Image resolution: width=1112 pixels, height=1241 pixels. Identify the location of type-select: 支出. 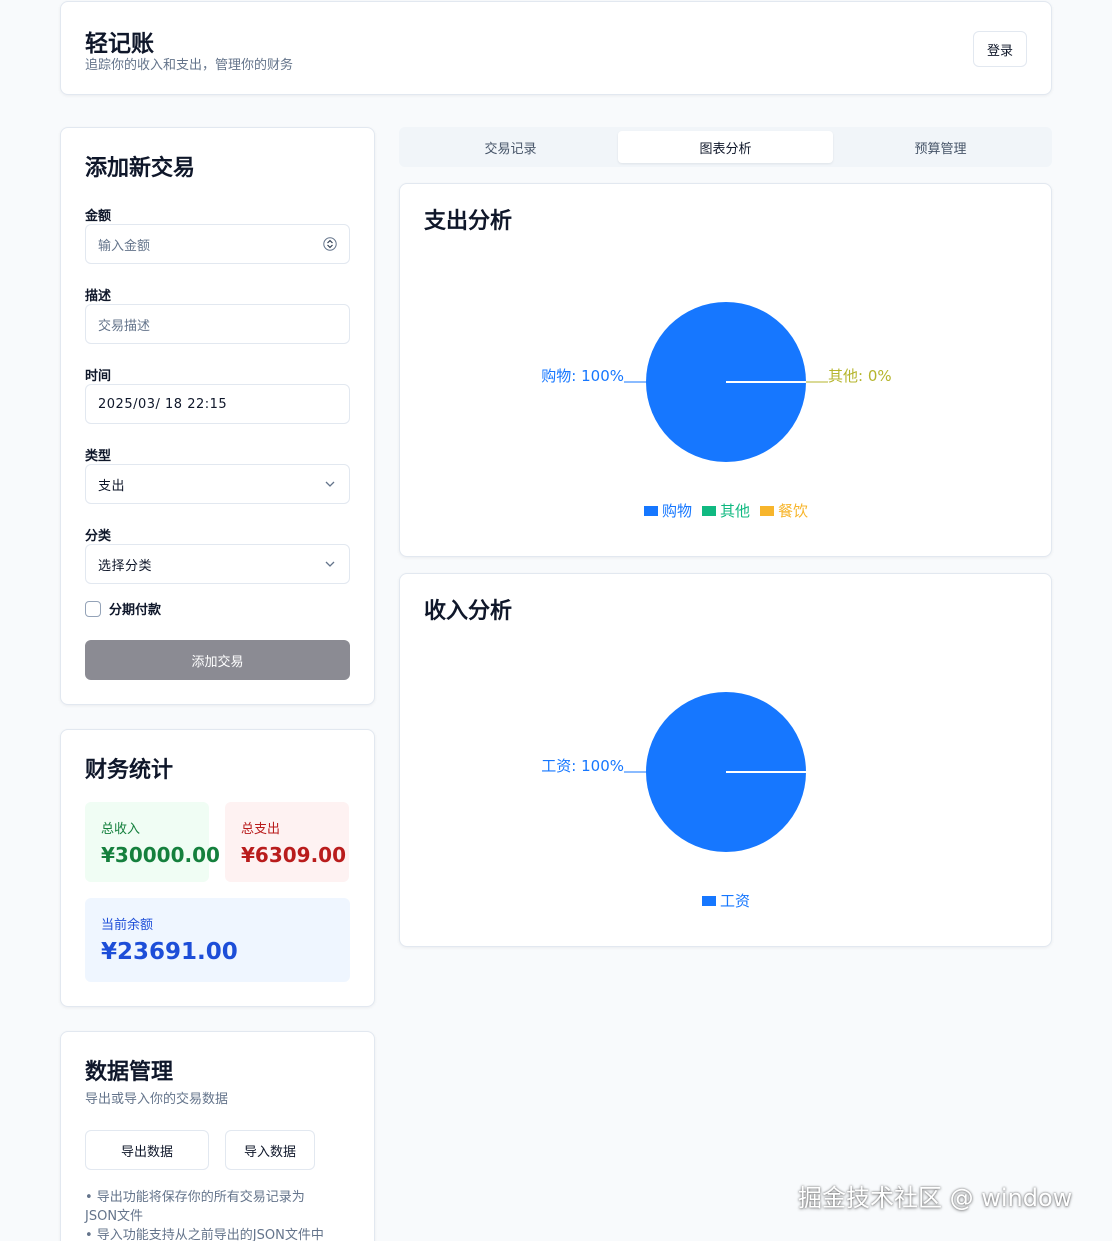
(217, 484).